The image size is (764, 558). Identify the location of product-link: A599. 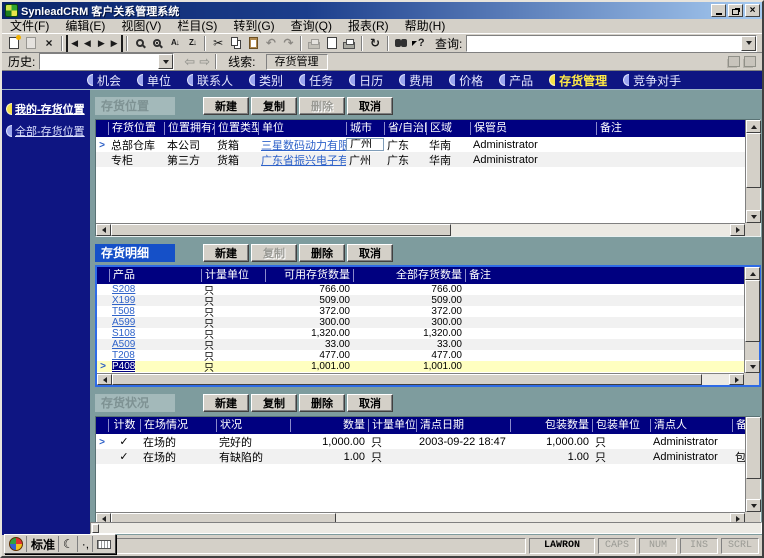
(155, 322).